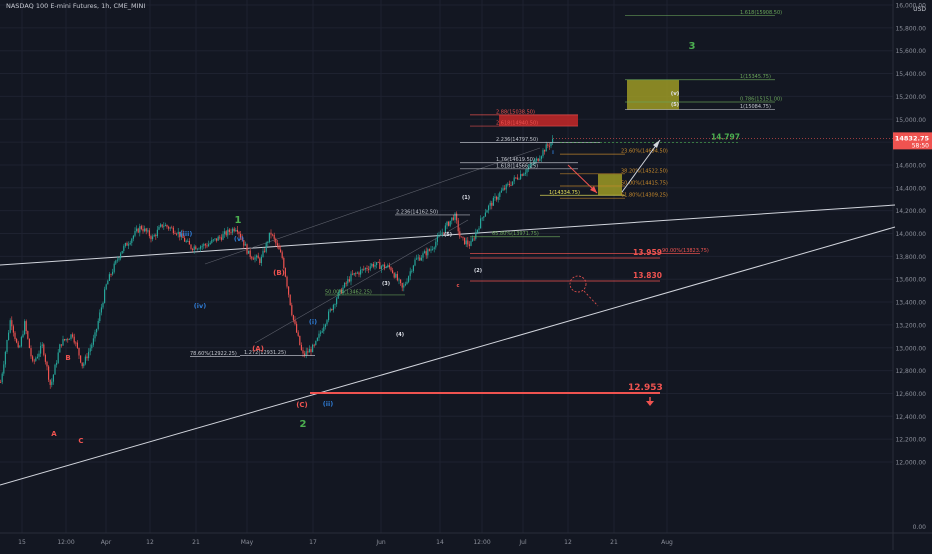 Image resolution: width=932 pixels, height=554 pixels. Describe the element at coordinates (517, 140) in the screenshot. I see `fib-level-label: 2.236(14797.50)` at that location.